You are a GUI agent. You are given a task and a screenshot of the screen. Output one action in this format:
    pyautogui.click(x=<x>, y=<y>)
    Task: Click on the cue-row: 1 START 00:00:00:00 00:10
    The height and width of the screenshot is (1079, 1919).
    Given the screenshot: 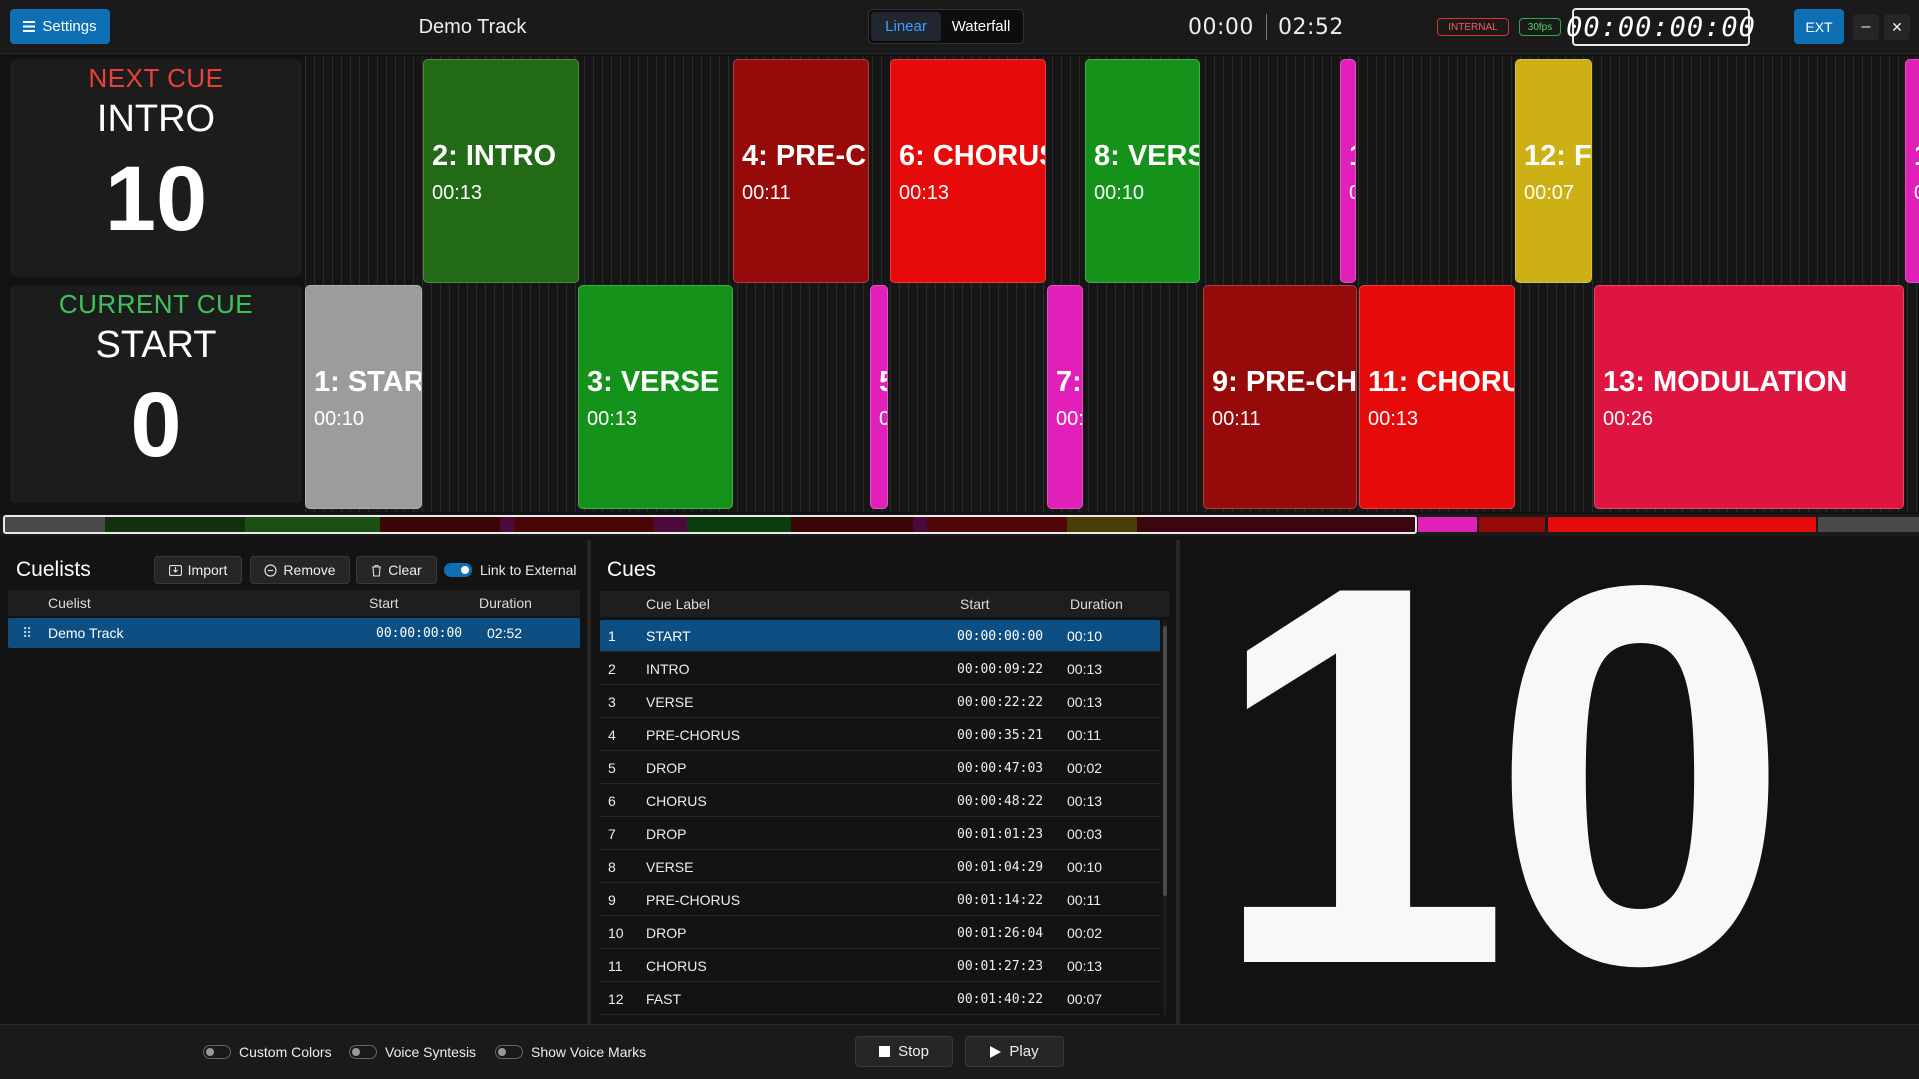 What is the action you would take?
    pyautogui.click(x=880, y=636)
    